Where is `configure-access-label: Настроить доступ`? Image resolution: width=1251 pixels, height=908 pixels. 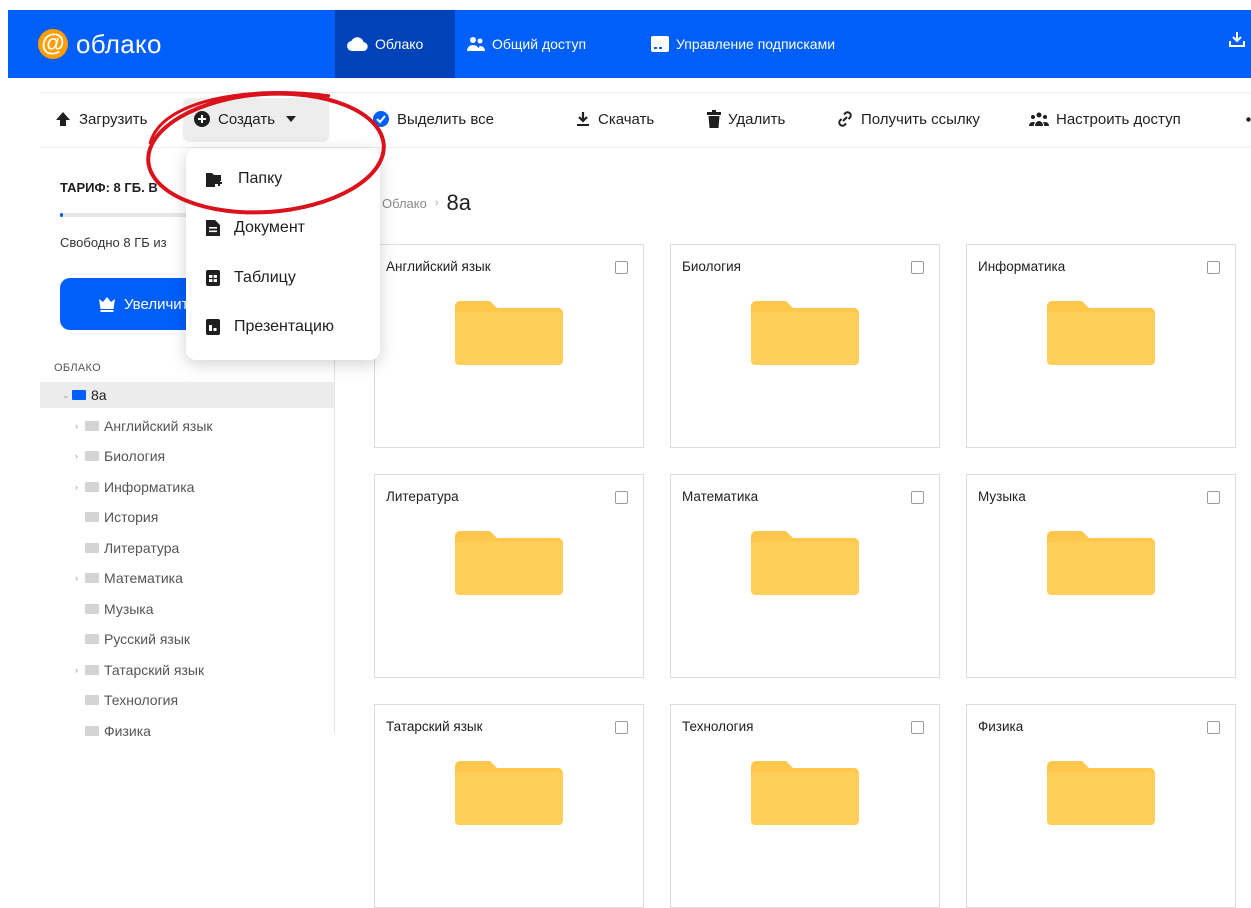 configure-access-label: Настроить доступ is located at coordinates (1118, 119).